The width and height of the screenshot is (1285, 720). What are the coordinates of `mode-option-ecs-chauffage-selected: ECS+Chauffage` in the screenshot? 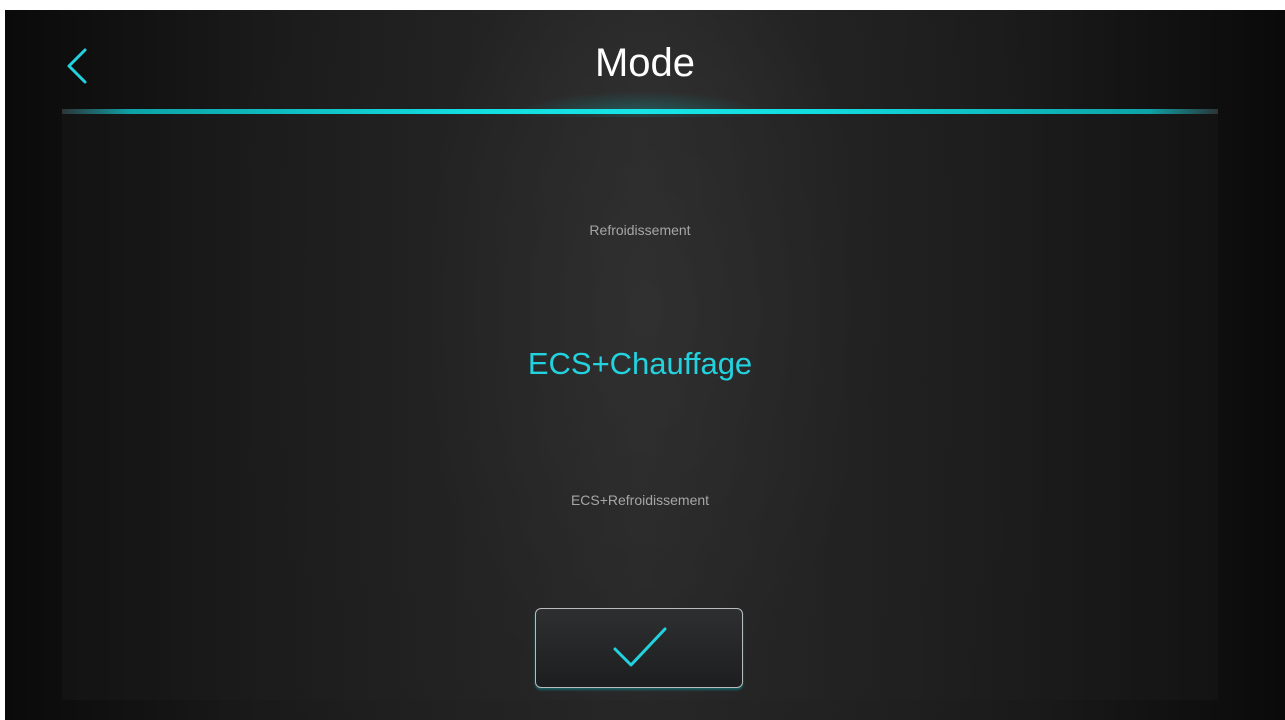 It's located at (640, 364).